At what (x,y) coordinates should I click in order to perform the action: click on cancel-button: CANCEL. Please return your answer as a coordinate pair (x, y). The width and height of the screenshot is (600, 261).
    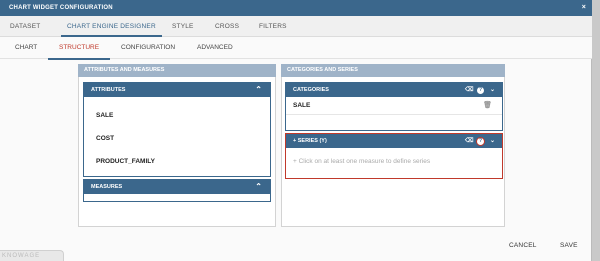
    Looking at the image, I should click on (523, 245).